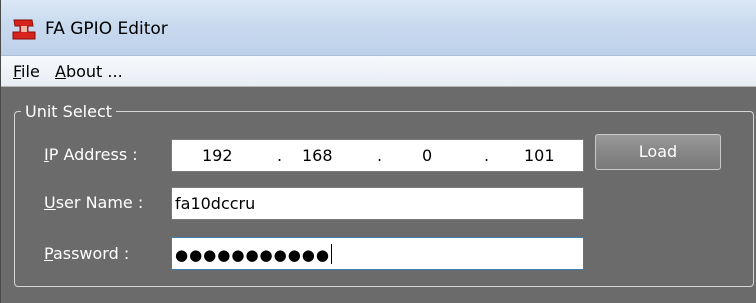 Image resolution: width=756 pixels, height=303 pixels. What do you see at coordinates (50, 202) in the screenshot?
I see `user-label-mnemonic: U` at bounding box center [50, 202].